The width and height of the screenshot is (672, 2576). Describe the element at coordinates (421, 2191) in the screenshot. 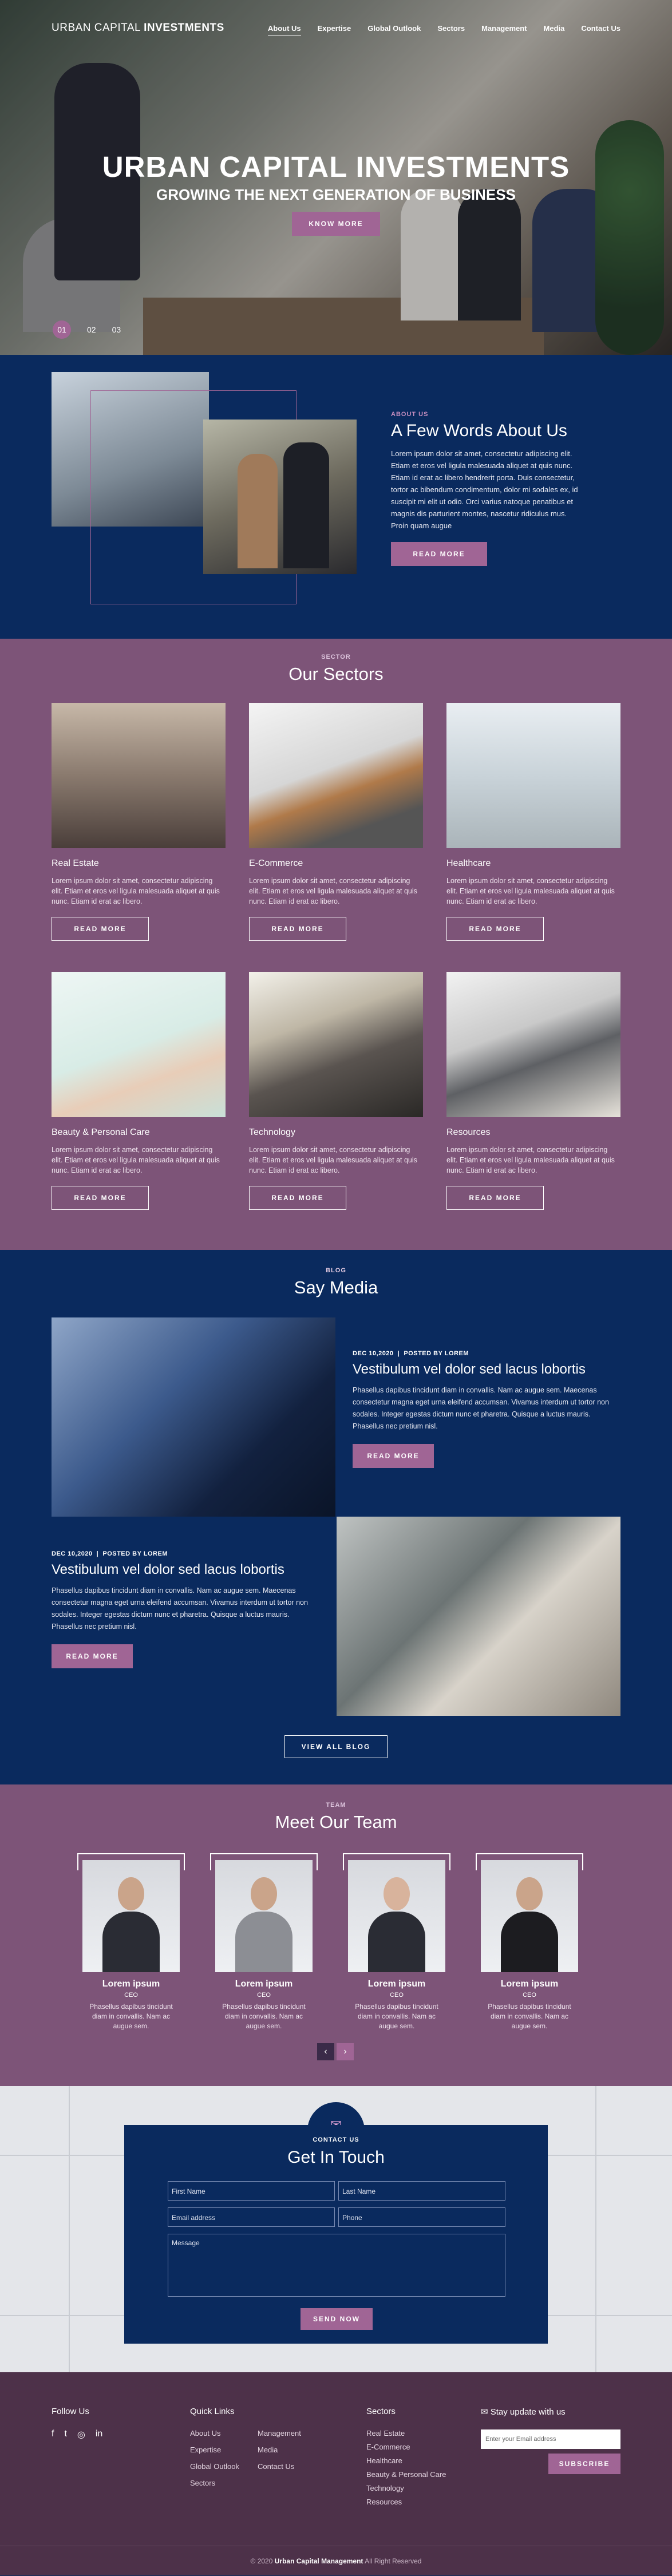

I see `last-name-field: Last Name` at that location.